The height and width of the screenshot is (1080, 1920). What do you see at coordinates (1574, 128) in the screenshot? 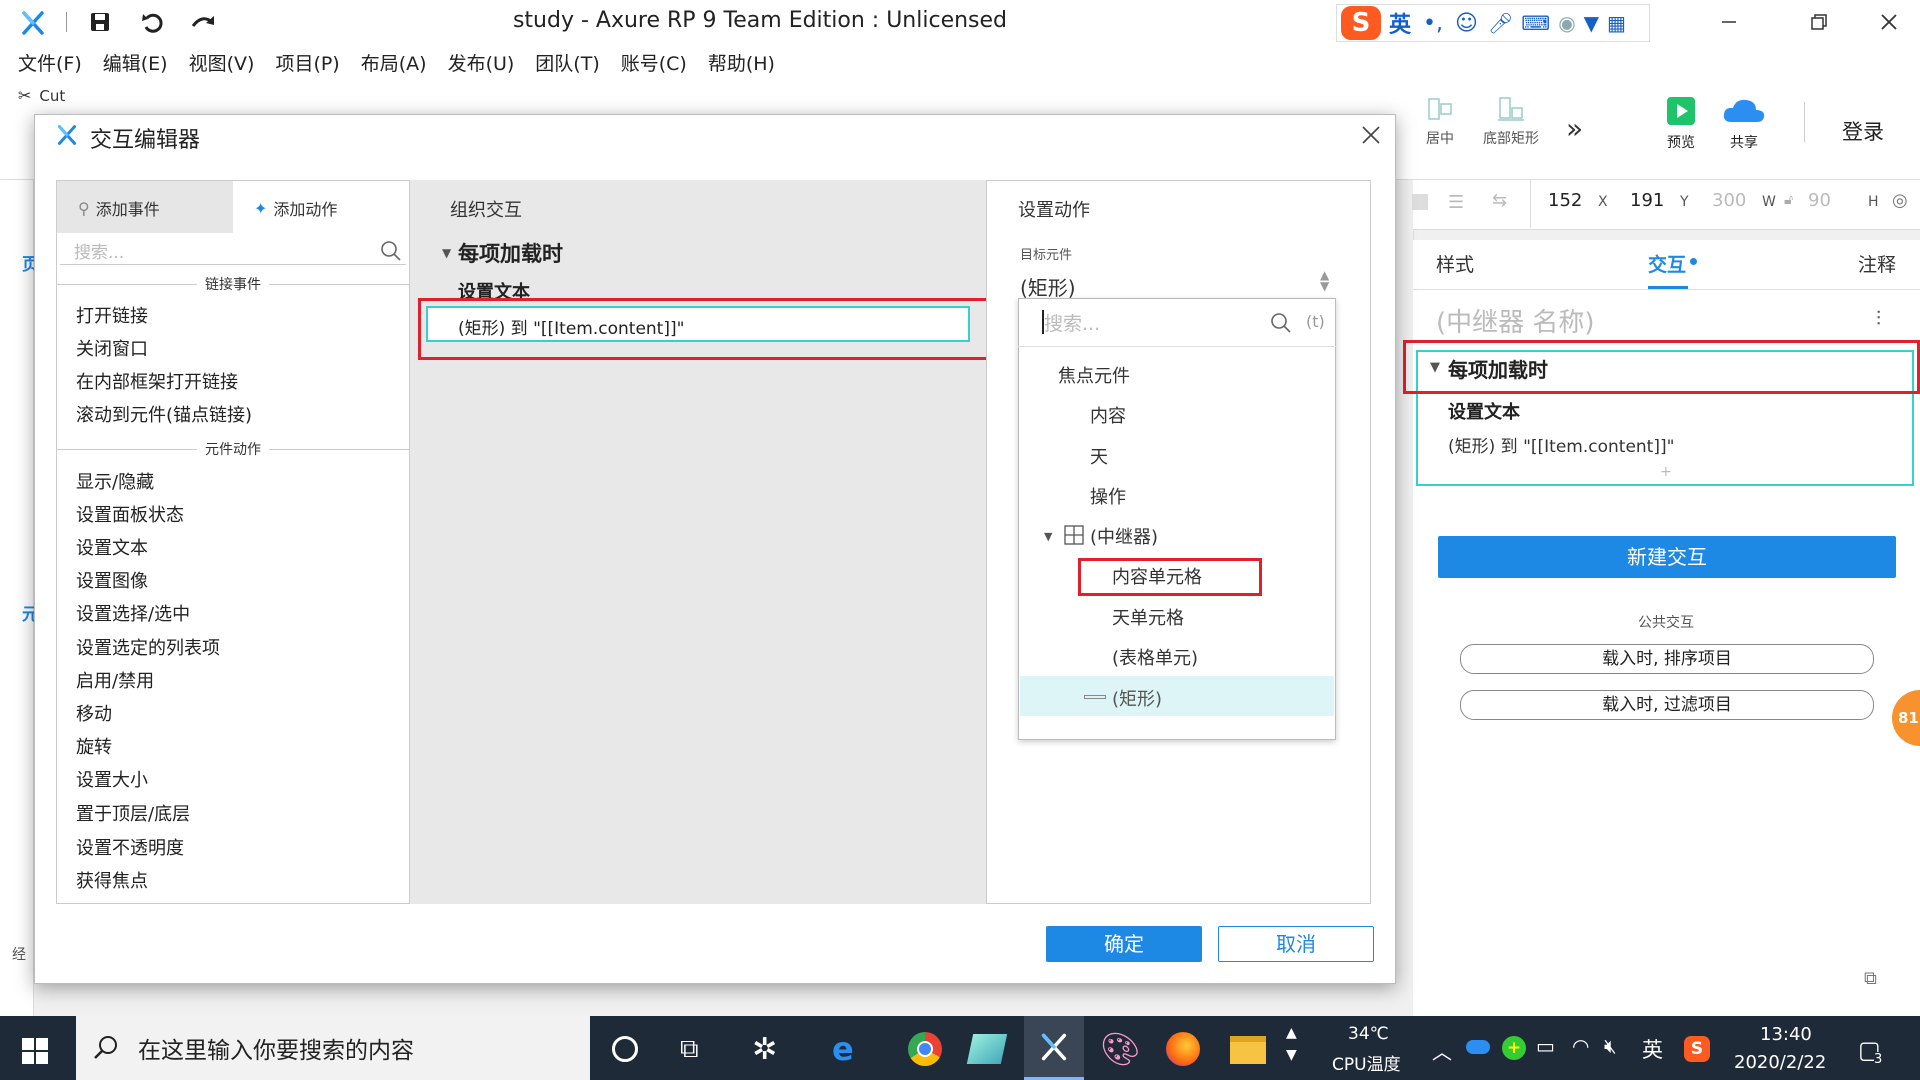
I see `more-tools-icon: »` at bounding box center [1574, 128].